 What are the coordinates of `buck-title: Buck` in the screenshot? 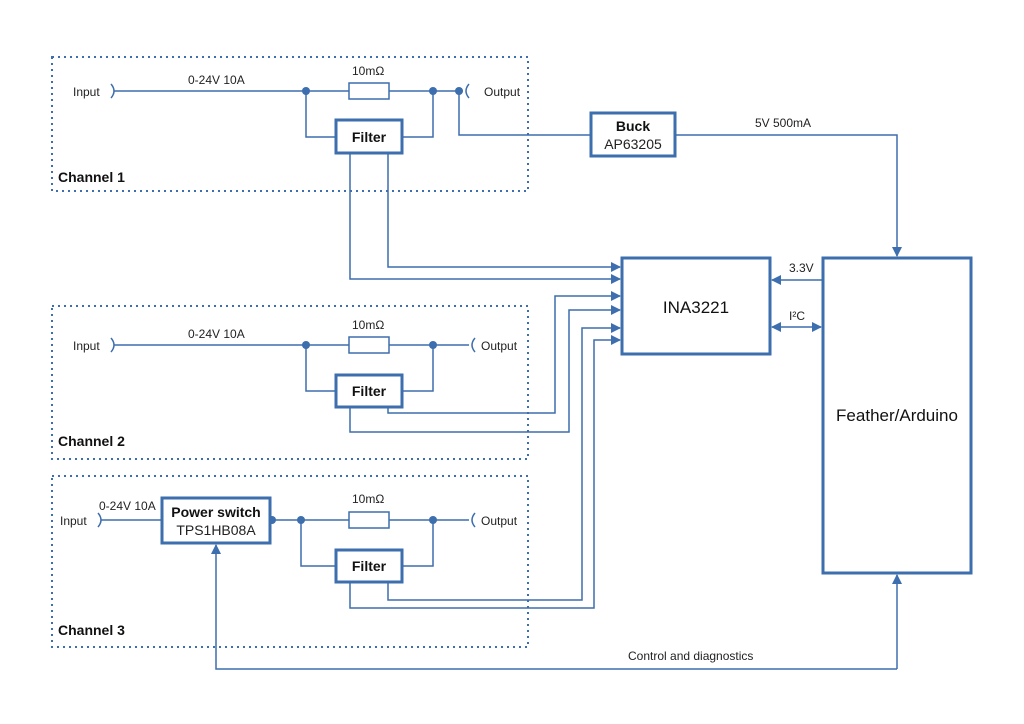 It's located at (633, 126).